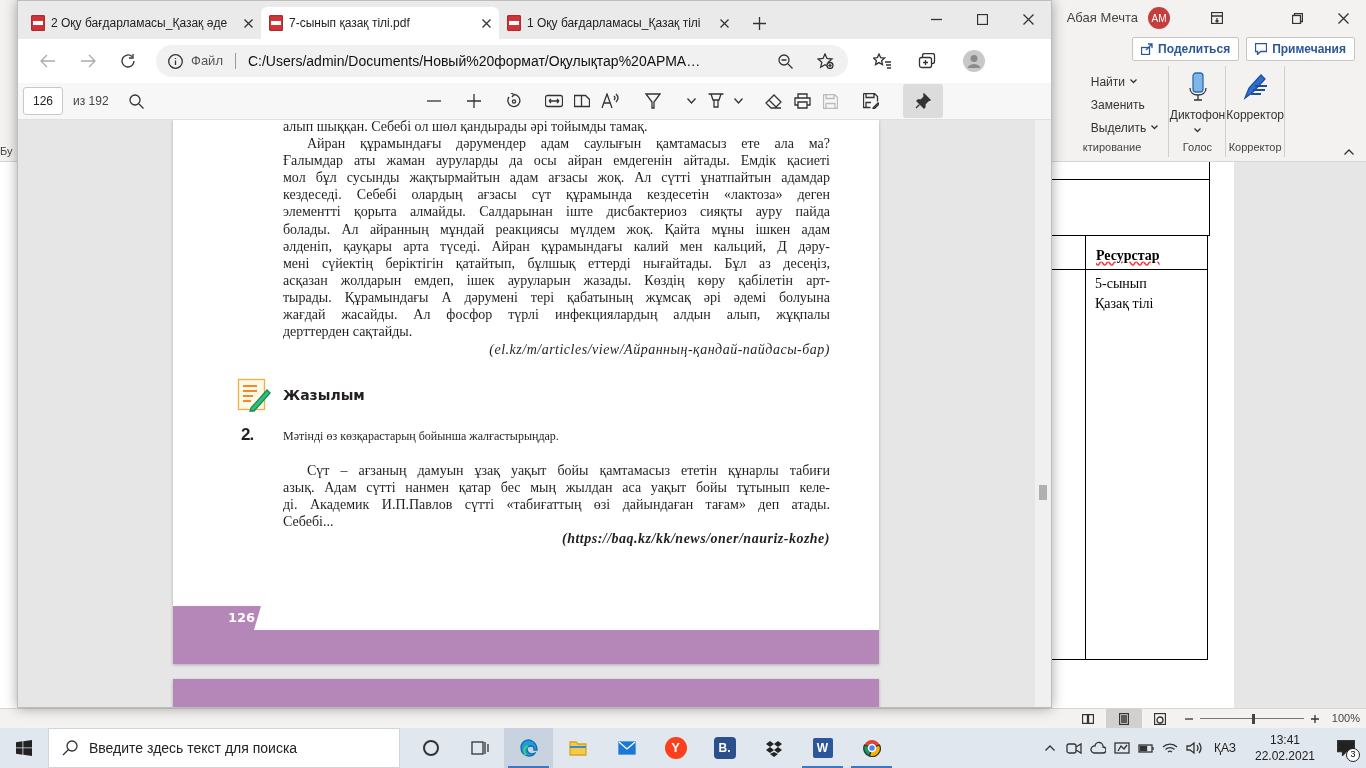 This screenshot has height=768, width=1366. What do you see at coordinates (1043, 492) in the screenshot?
I see `scrollbar-thumb` at bounding box center [1043, 492].